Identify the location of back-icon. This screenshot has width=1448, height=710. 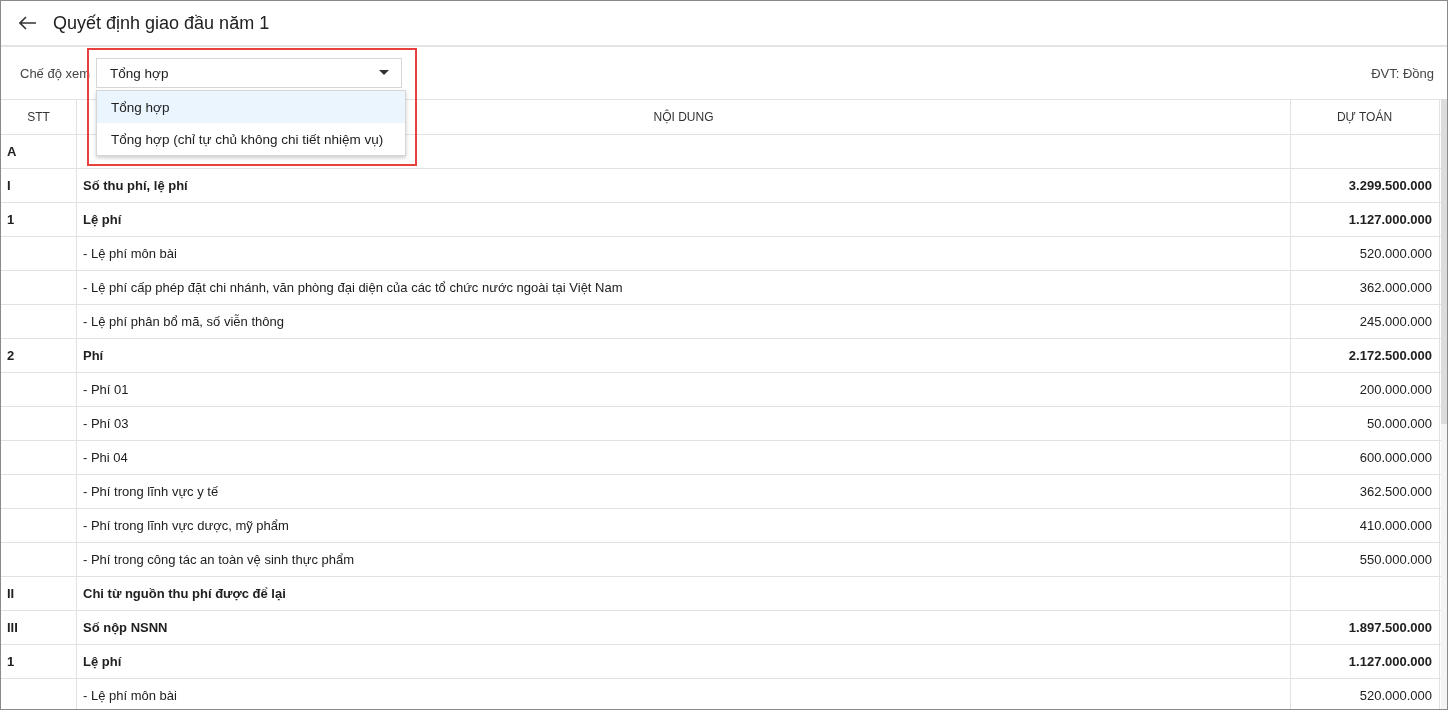
(28, 23).